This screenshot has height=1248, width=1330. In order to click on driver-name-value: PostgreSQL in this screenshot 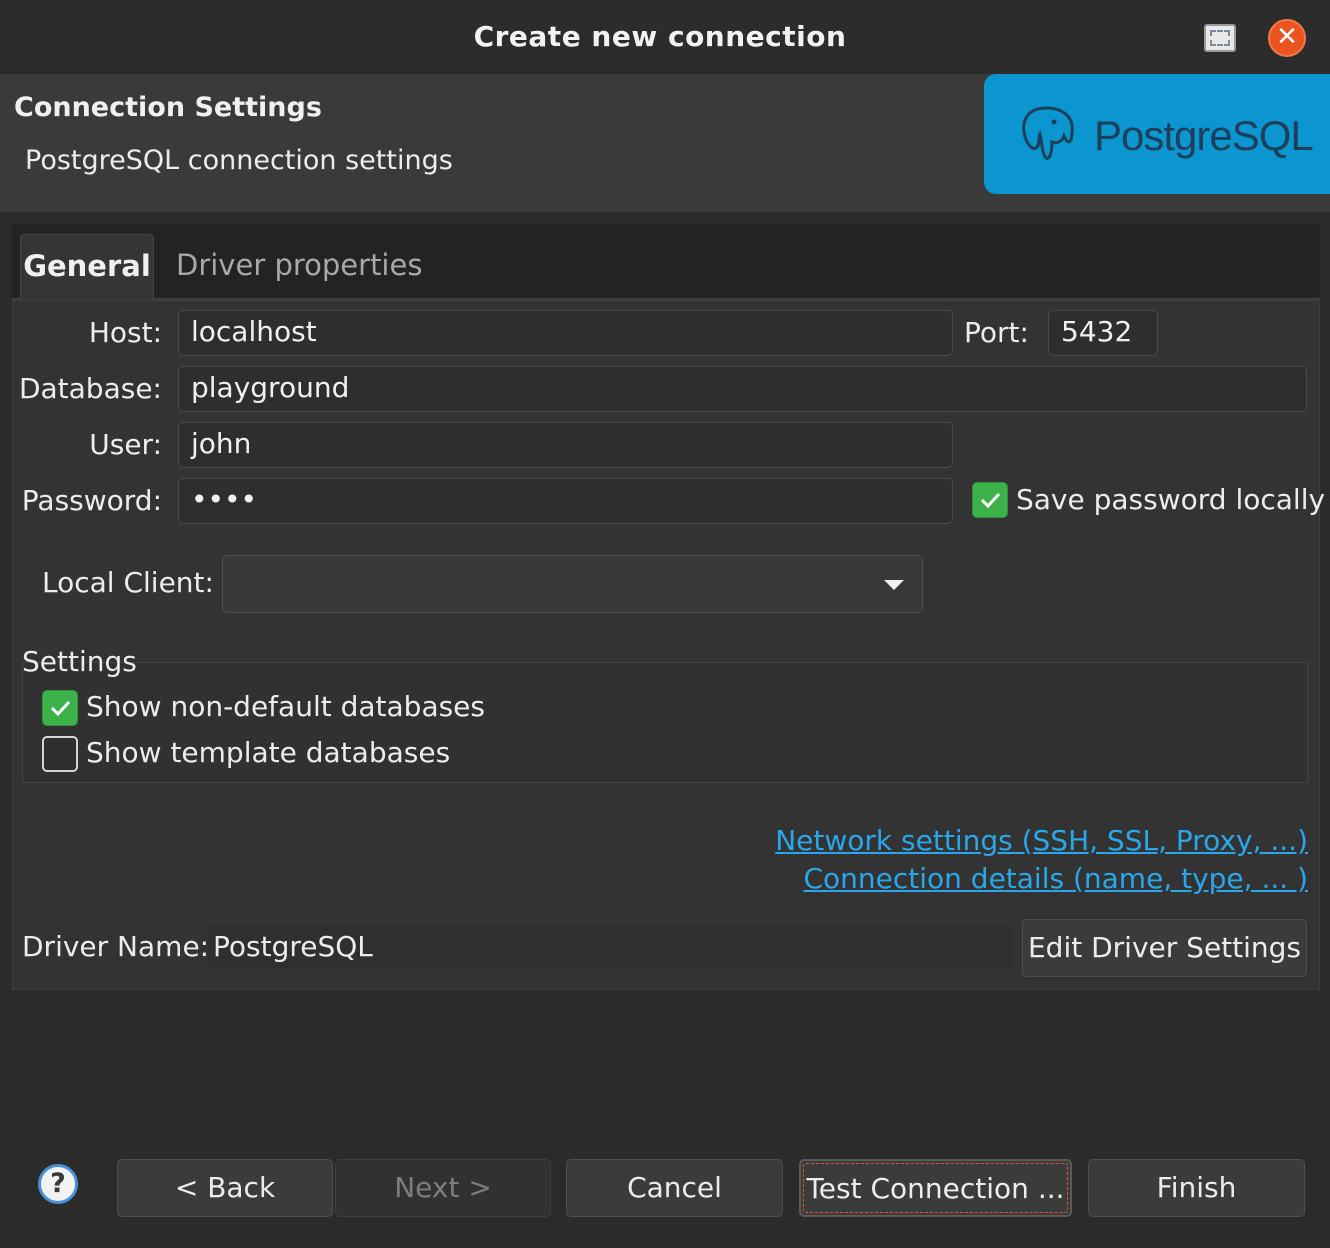, I will do `click(610, 947)`.